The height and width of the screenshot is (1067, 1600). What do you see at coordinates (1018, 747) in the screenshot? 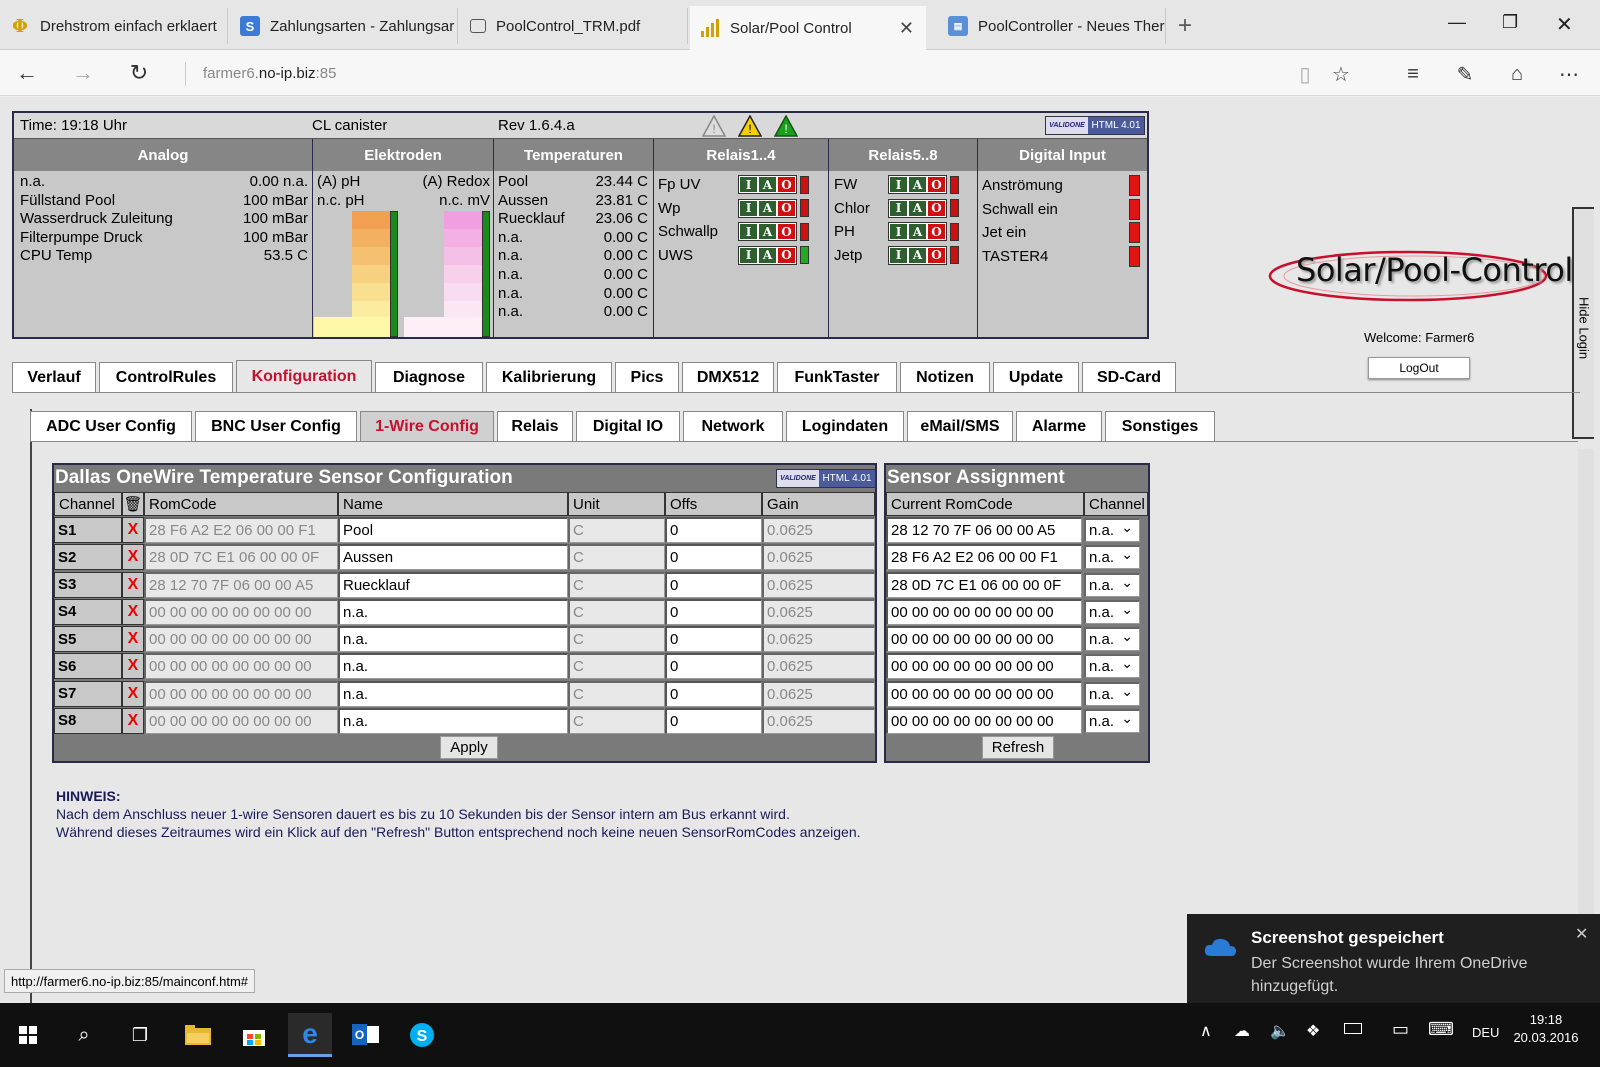
I see `refresh-button: Refresh` at bounding box center [1018, 747].